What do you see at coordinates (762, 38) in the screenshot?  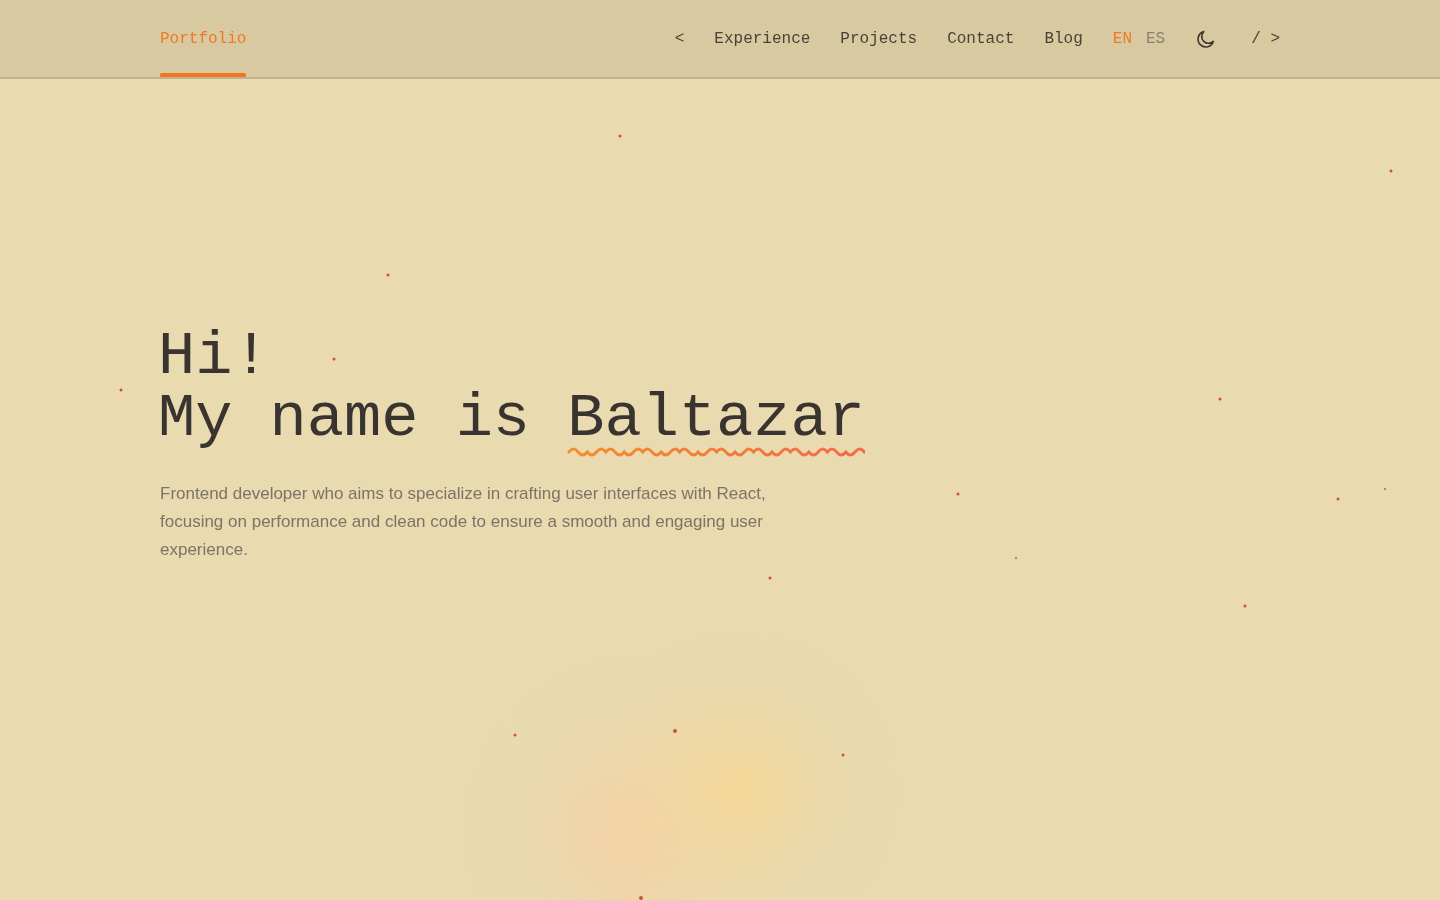 I see `nav-link: Experience` at bounding box center [762, 38].